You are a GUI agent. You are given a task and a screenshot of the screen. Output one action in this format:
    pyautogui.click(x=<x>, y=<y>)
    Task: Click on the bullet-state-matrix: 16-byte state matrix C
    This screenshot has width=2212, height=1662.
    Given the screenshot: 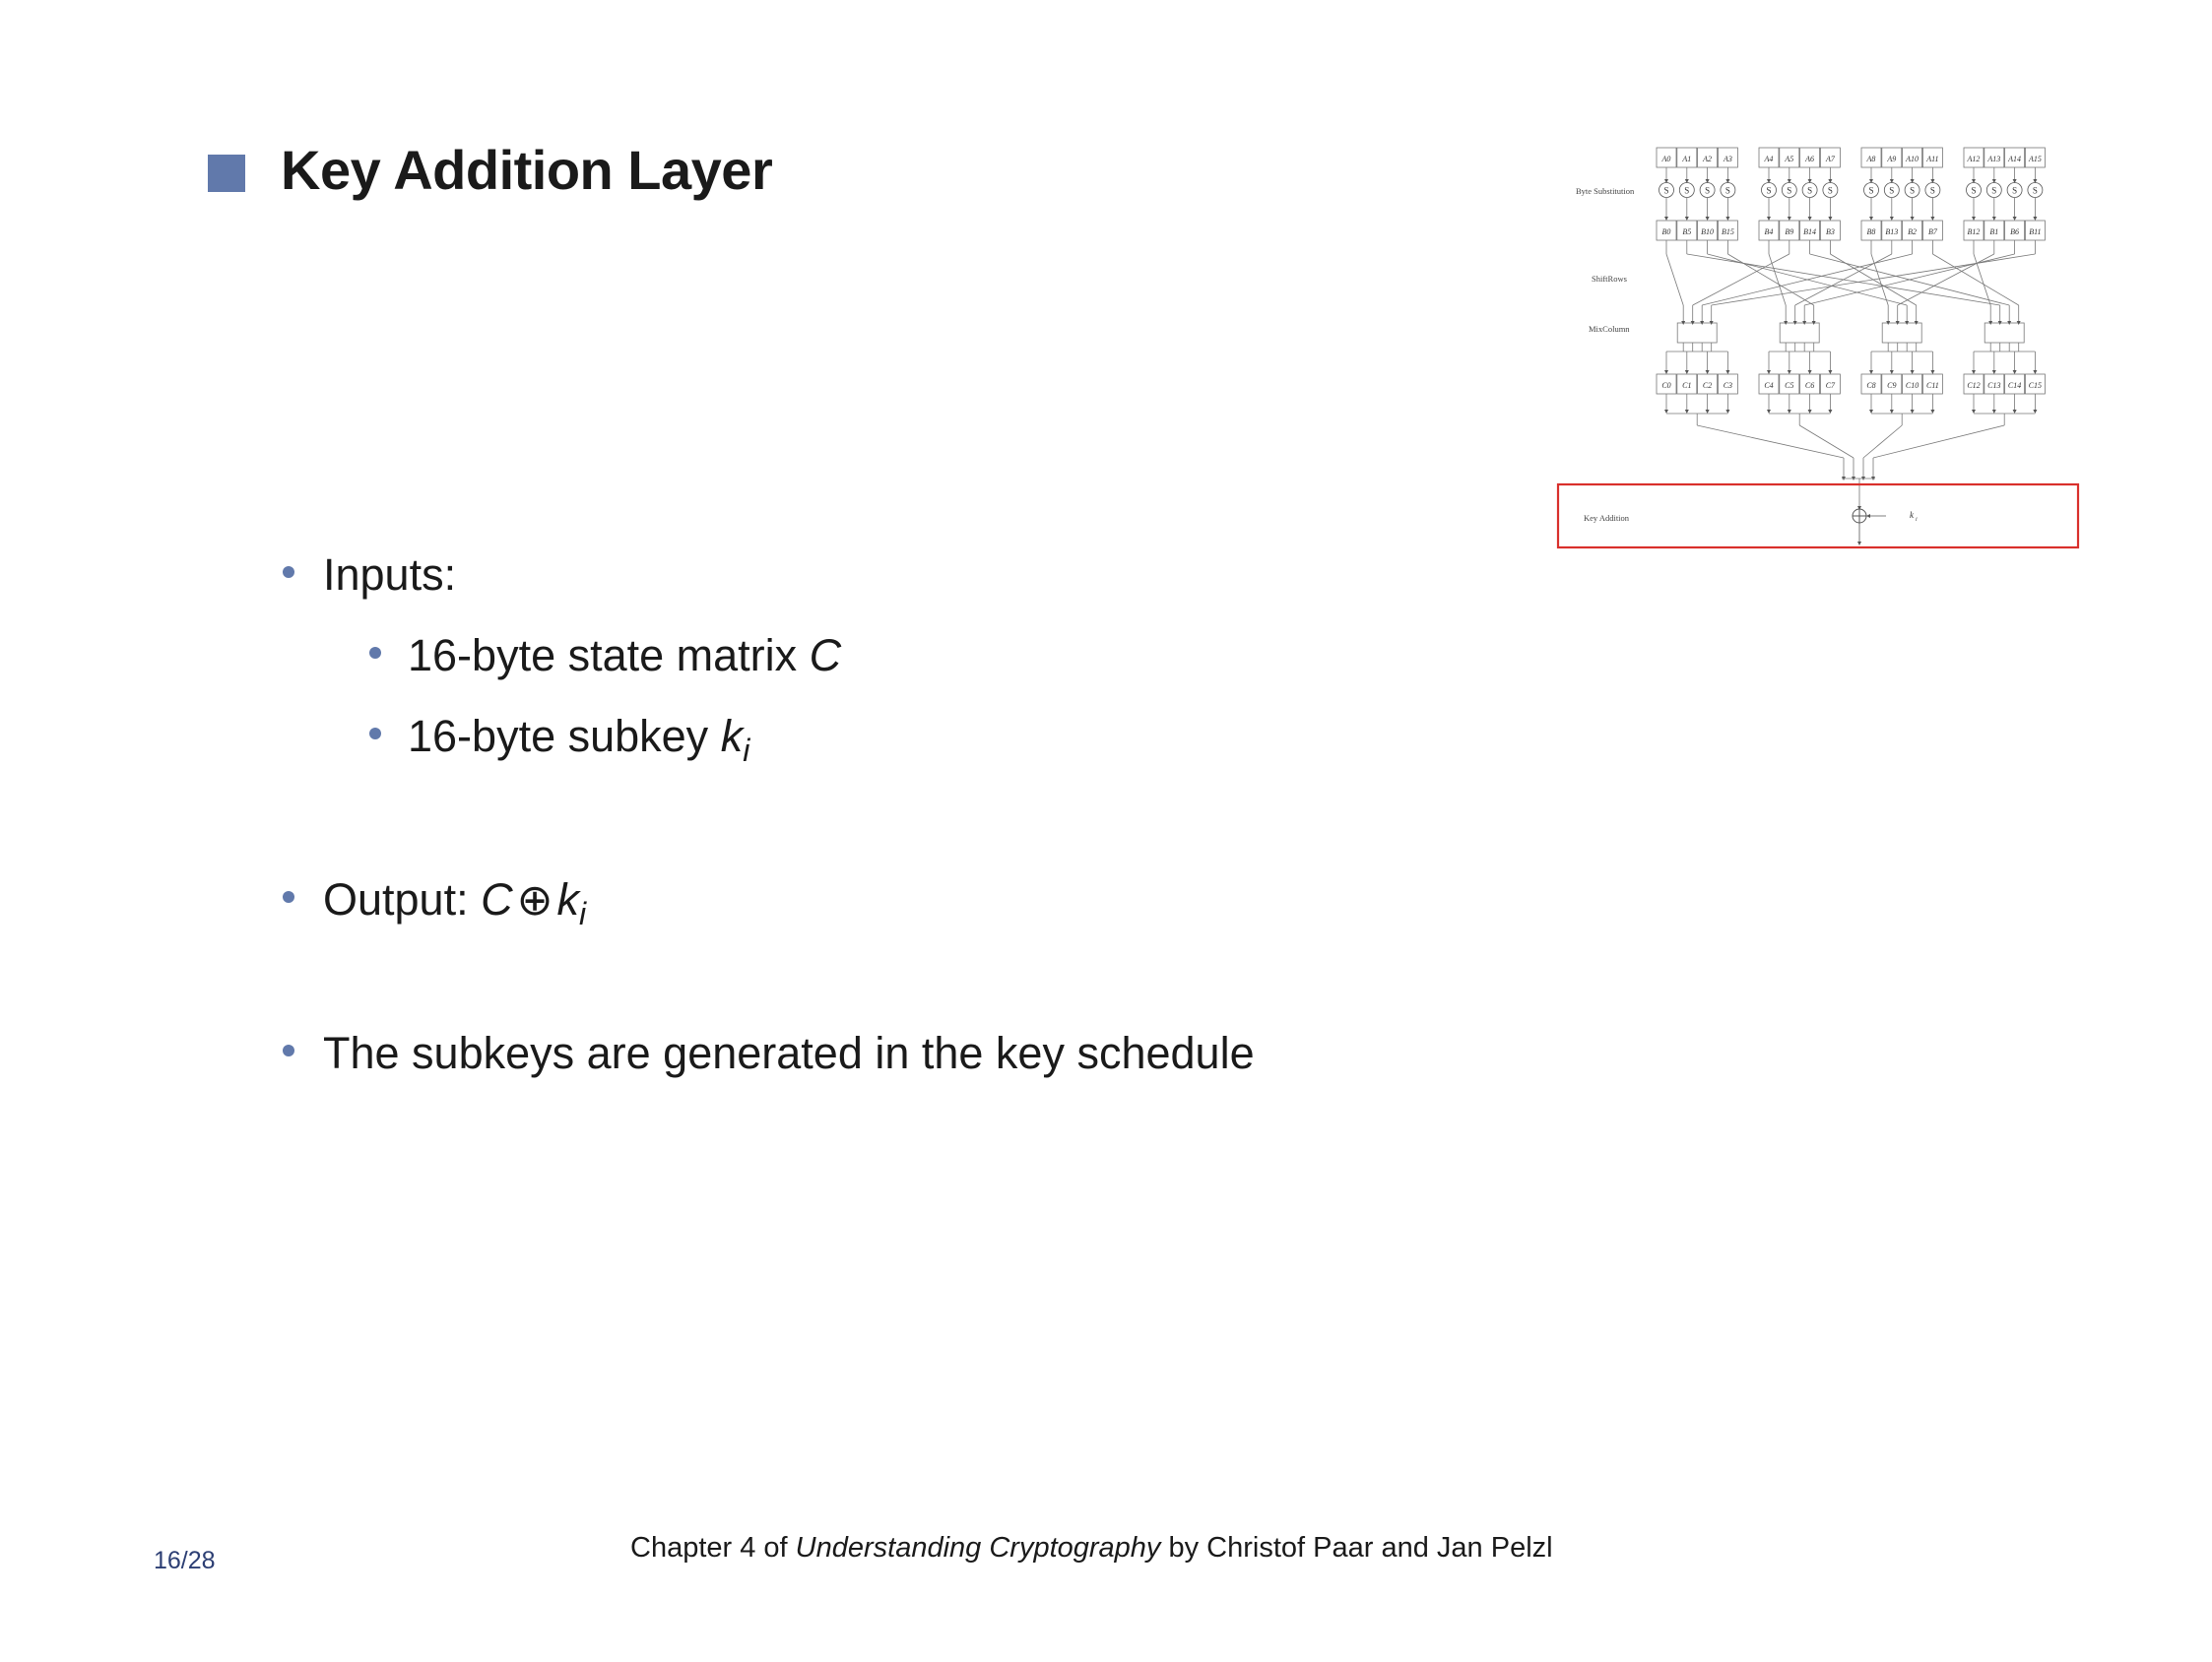 What is the action you would take?
    pyautogui.click(x=624, y=656)
    